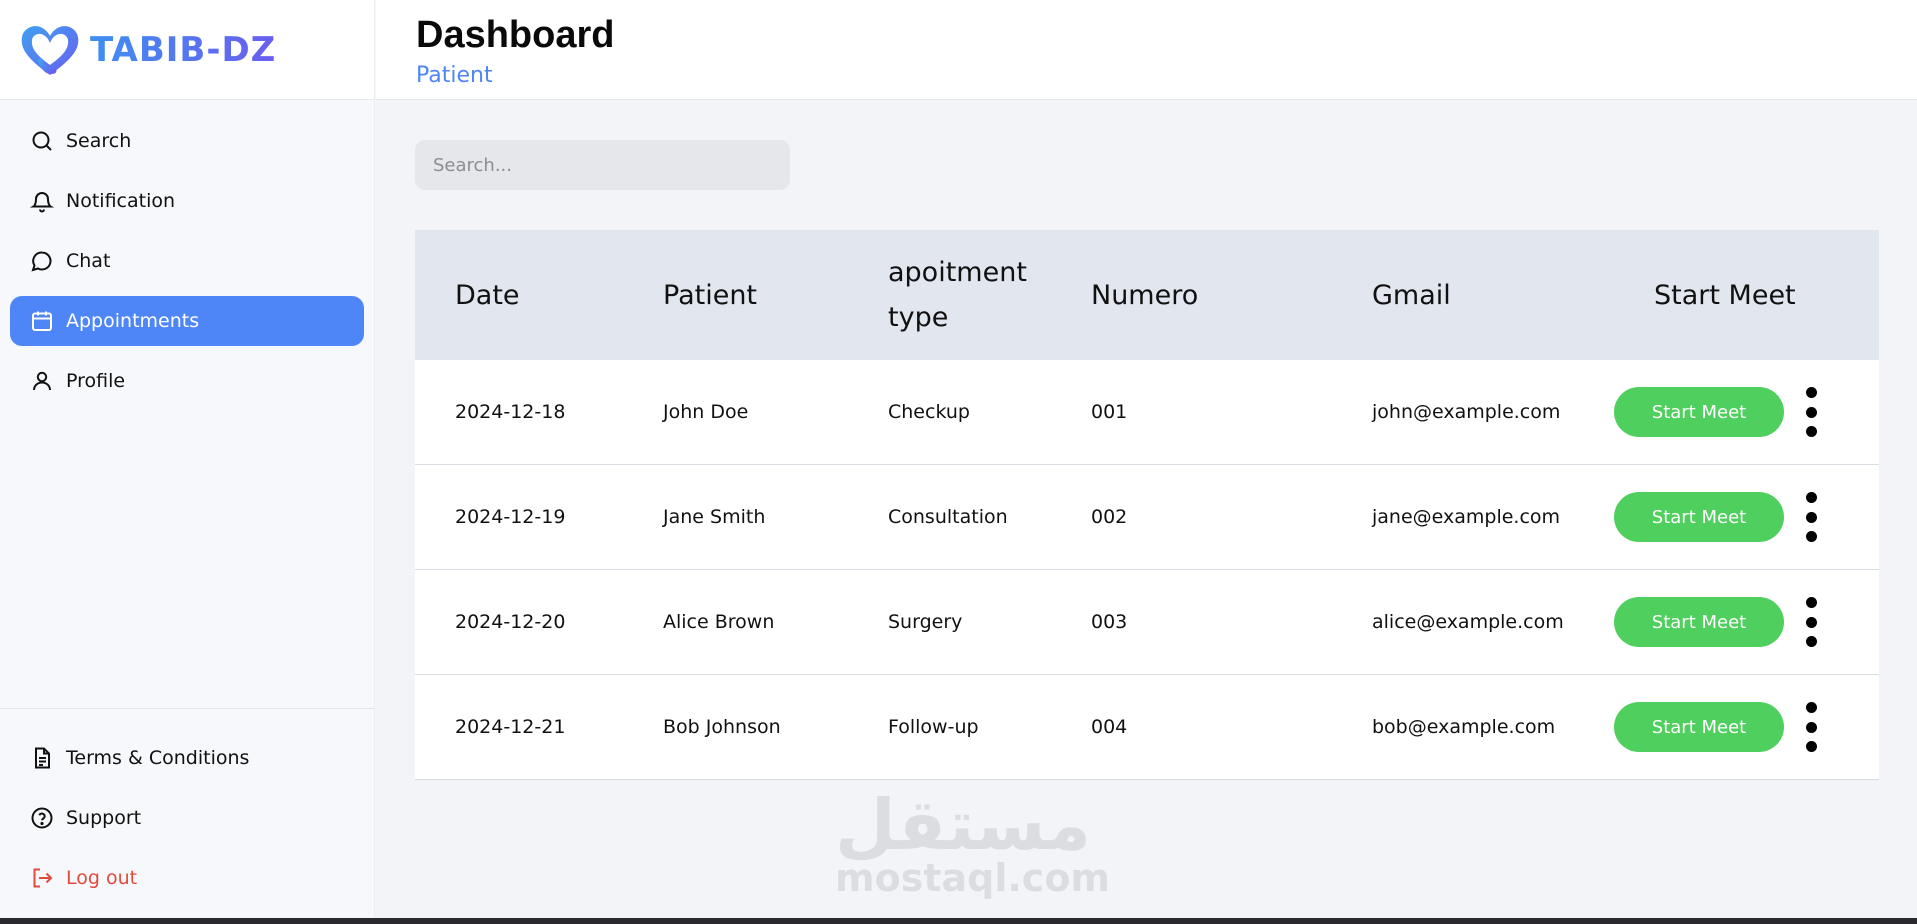 Image resolution: width=1917 pixels, height=924 pixels. What do you see at coordinates (510, 727) in the screenshot?
I see `cell-date: 2024-12-21` at bounding box center [510, 727].